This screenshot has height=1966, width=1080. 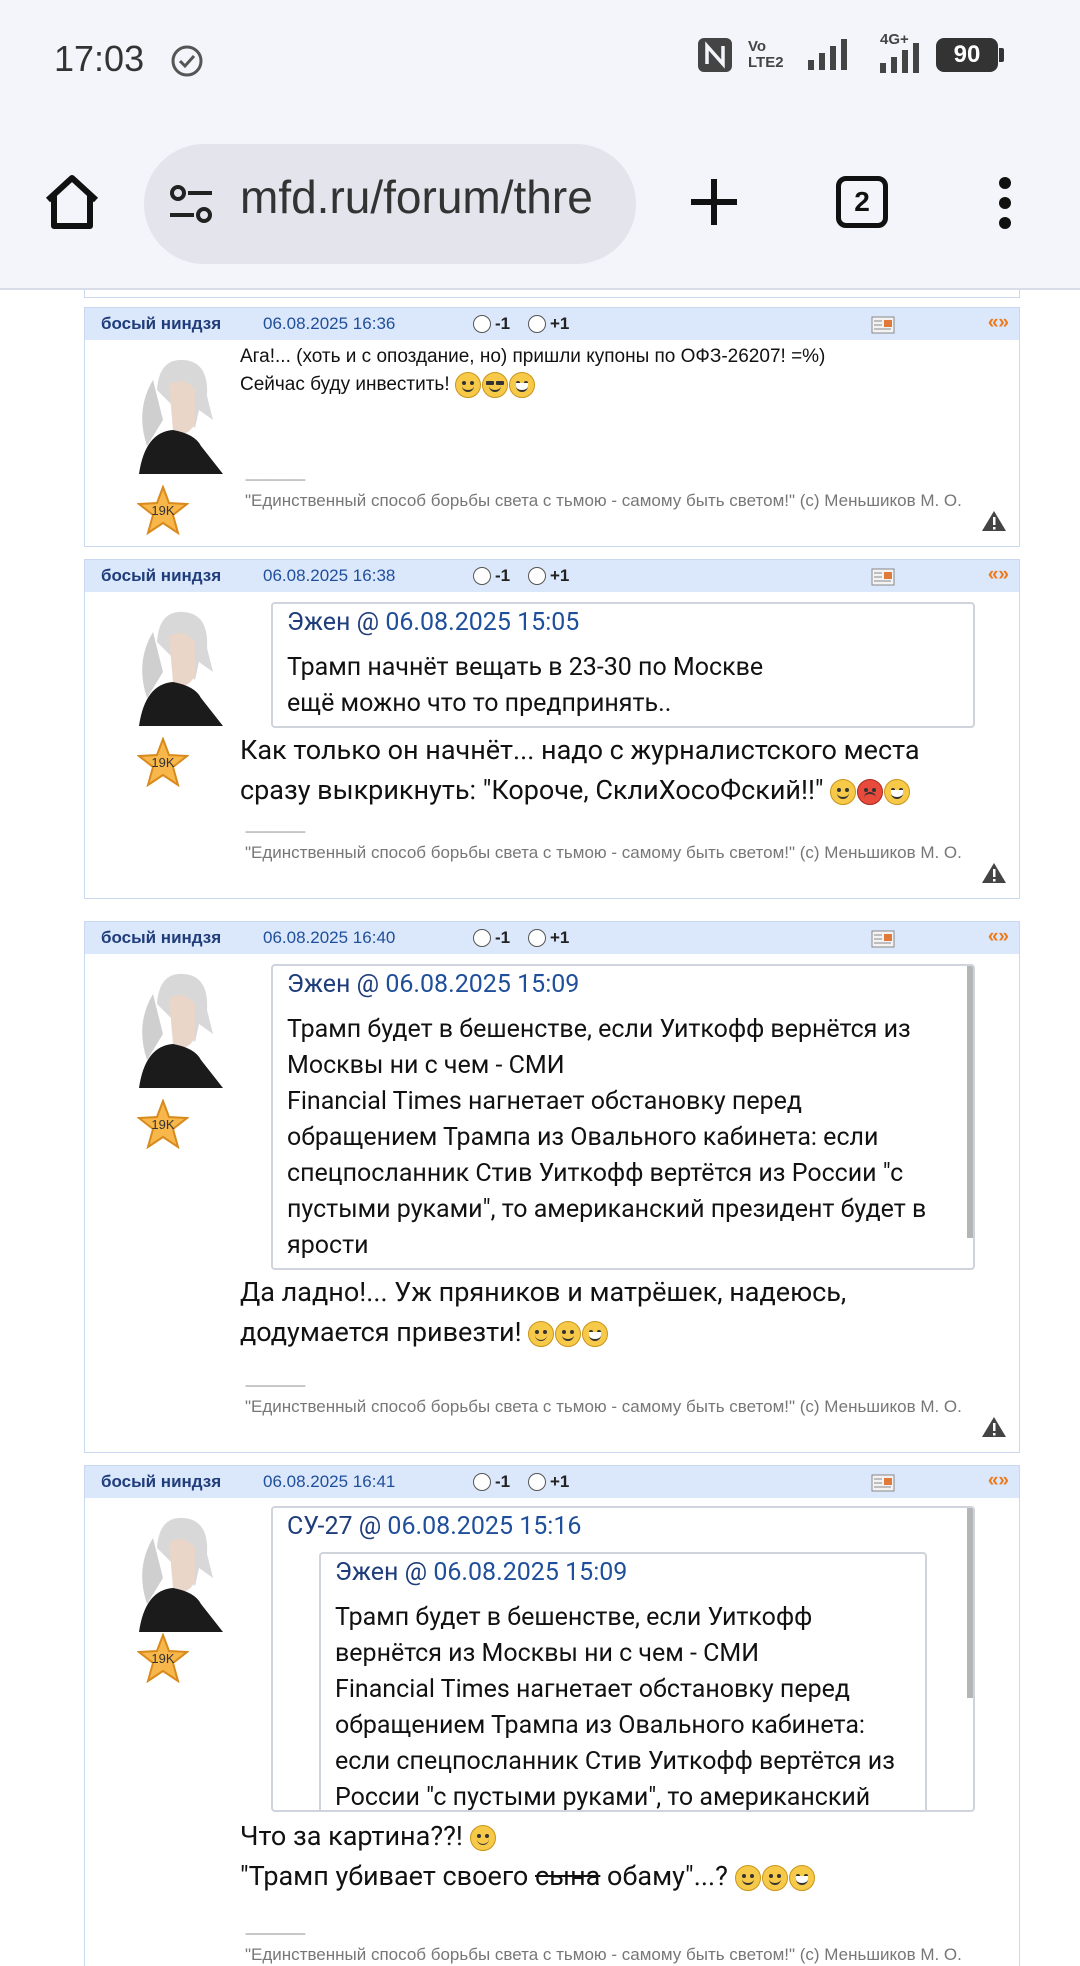 I want to click on message-line: додумается привезти!, so click(x=381, y=1332).